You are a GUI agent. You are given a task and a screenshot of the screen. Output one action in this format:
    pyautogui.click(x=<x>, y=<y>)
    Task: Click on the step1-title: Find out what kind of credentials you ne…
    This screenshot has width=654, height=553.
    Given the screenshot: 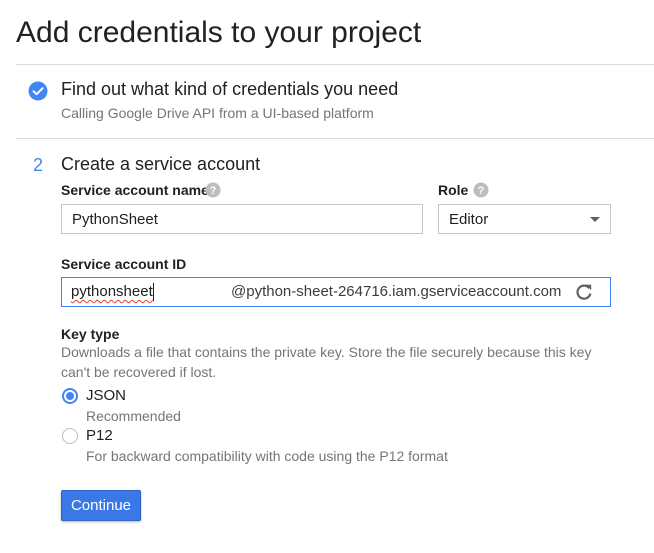 What is the action you would take?
    pyautogui.click(x=229, y=89)
    